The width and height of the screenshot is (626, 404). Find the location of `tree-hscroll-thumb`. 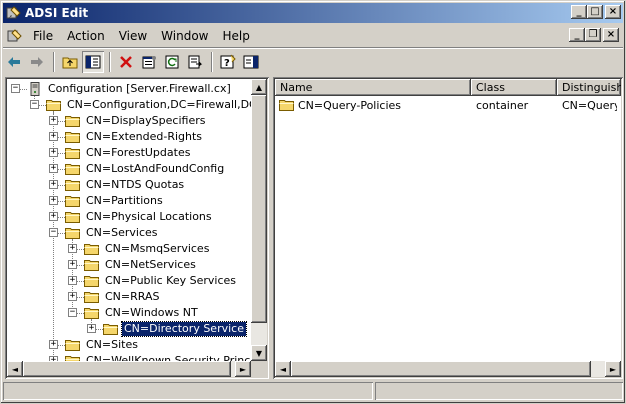

tree-hscroll-thumb is located at coordinates (127, 369).